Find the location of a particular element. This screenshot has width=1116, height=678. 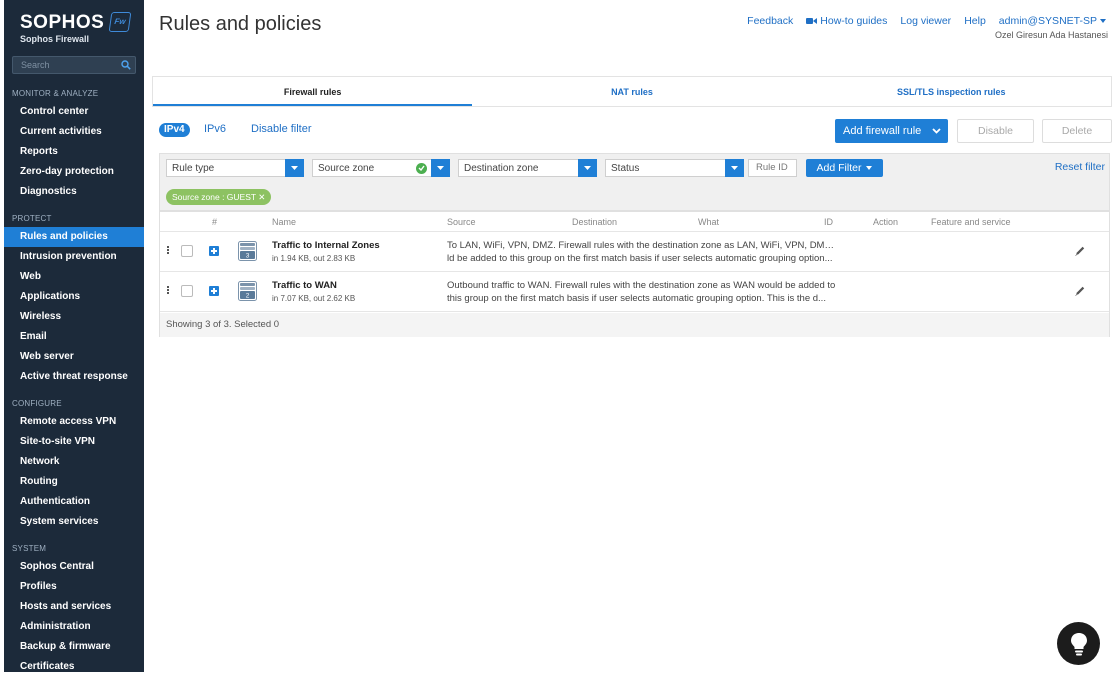

section-configure: CONFIGURE is located at coordinates (37, 403).